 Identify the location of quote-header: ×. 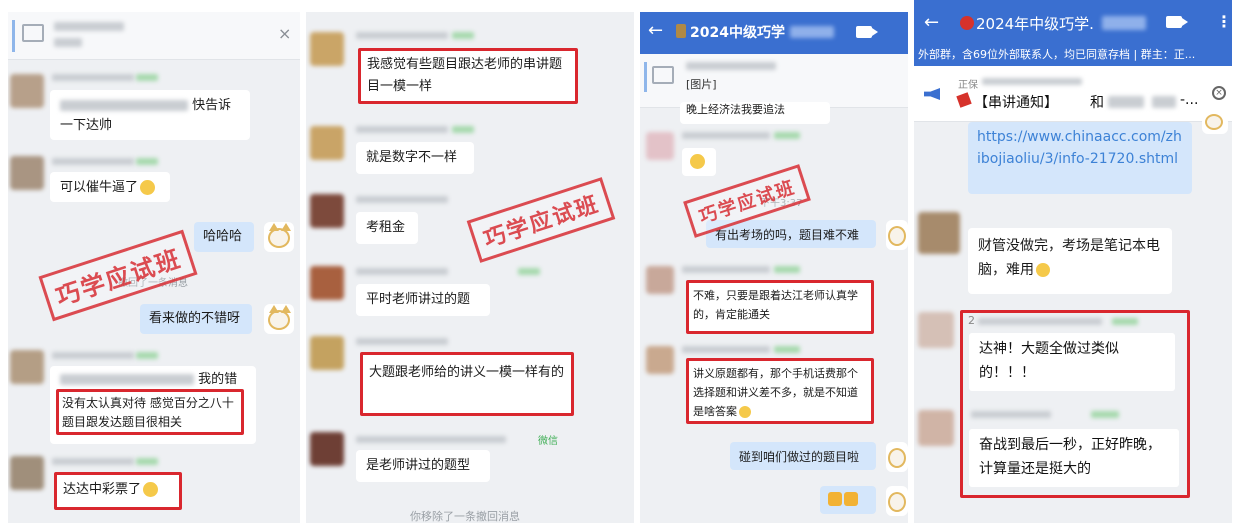
(154, 36).